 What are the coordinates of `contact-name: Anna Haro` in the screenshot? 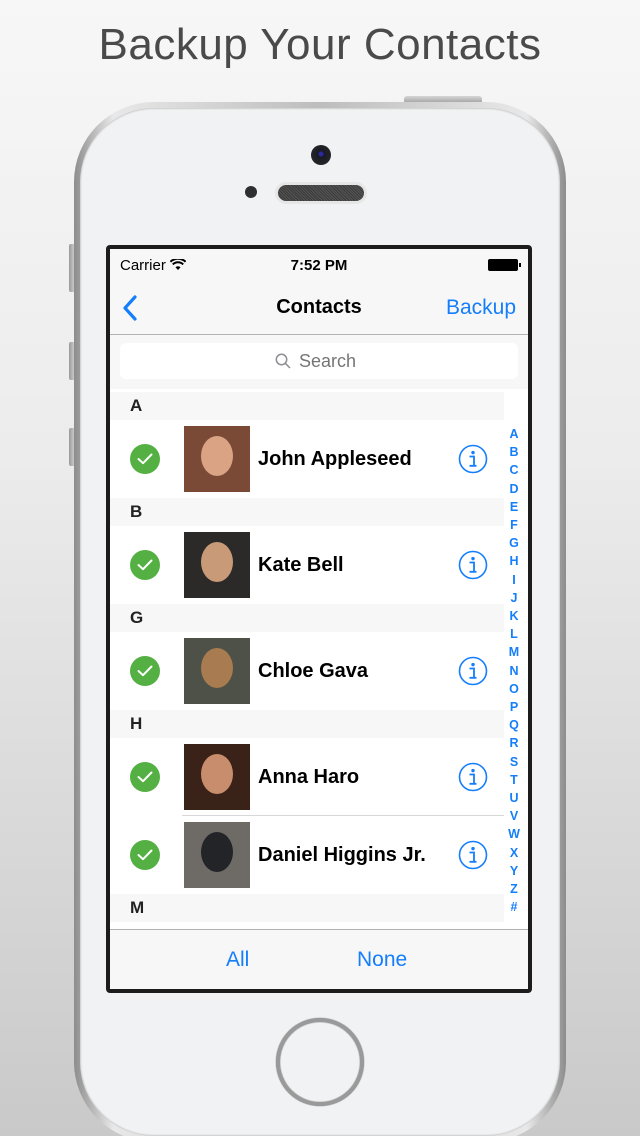 It's located at (309, 776).